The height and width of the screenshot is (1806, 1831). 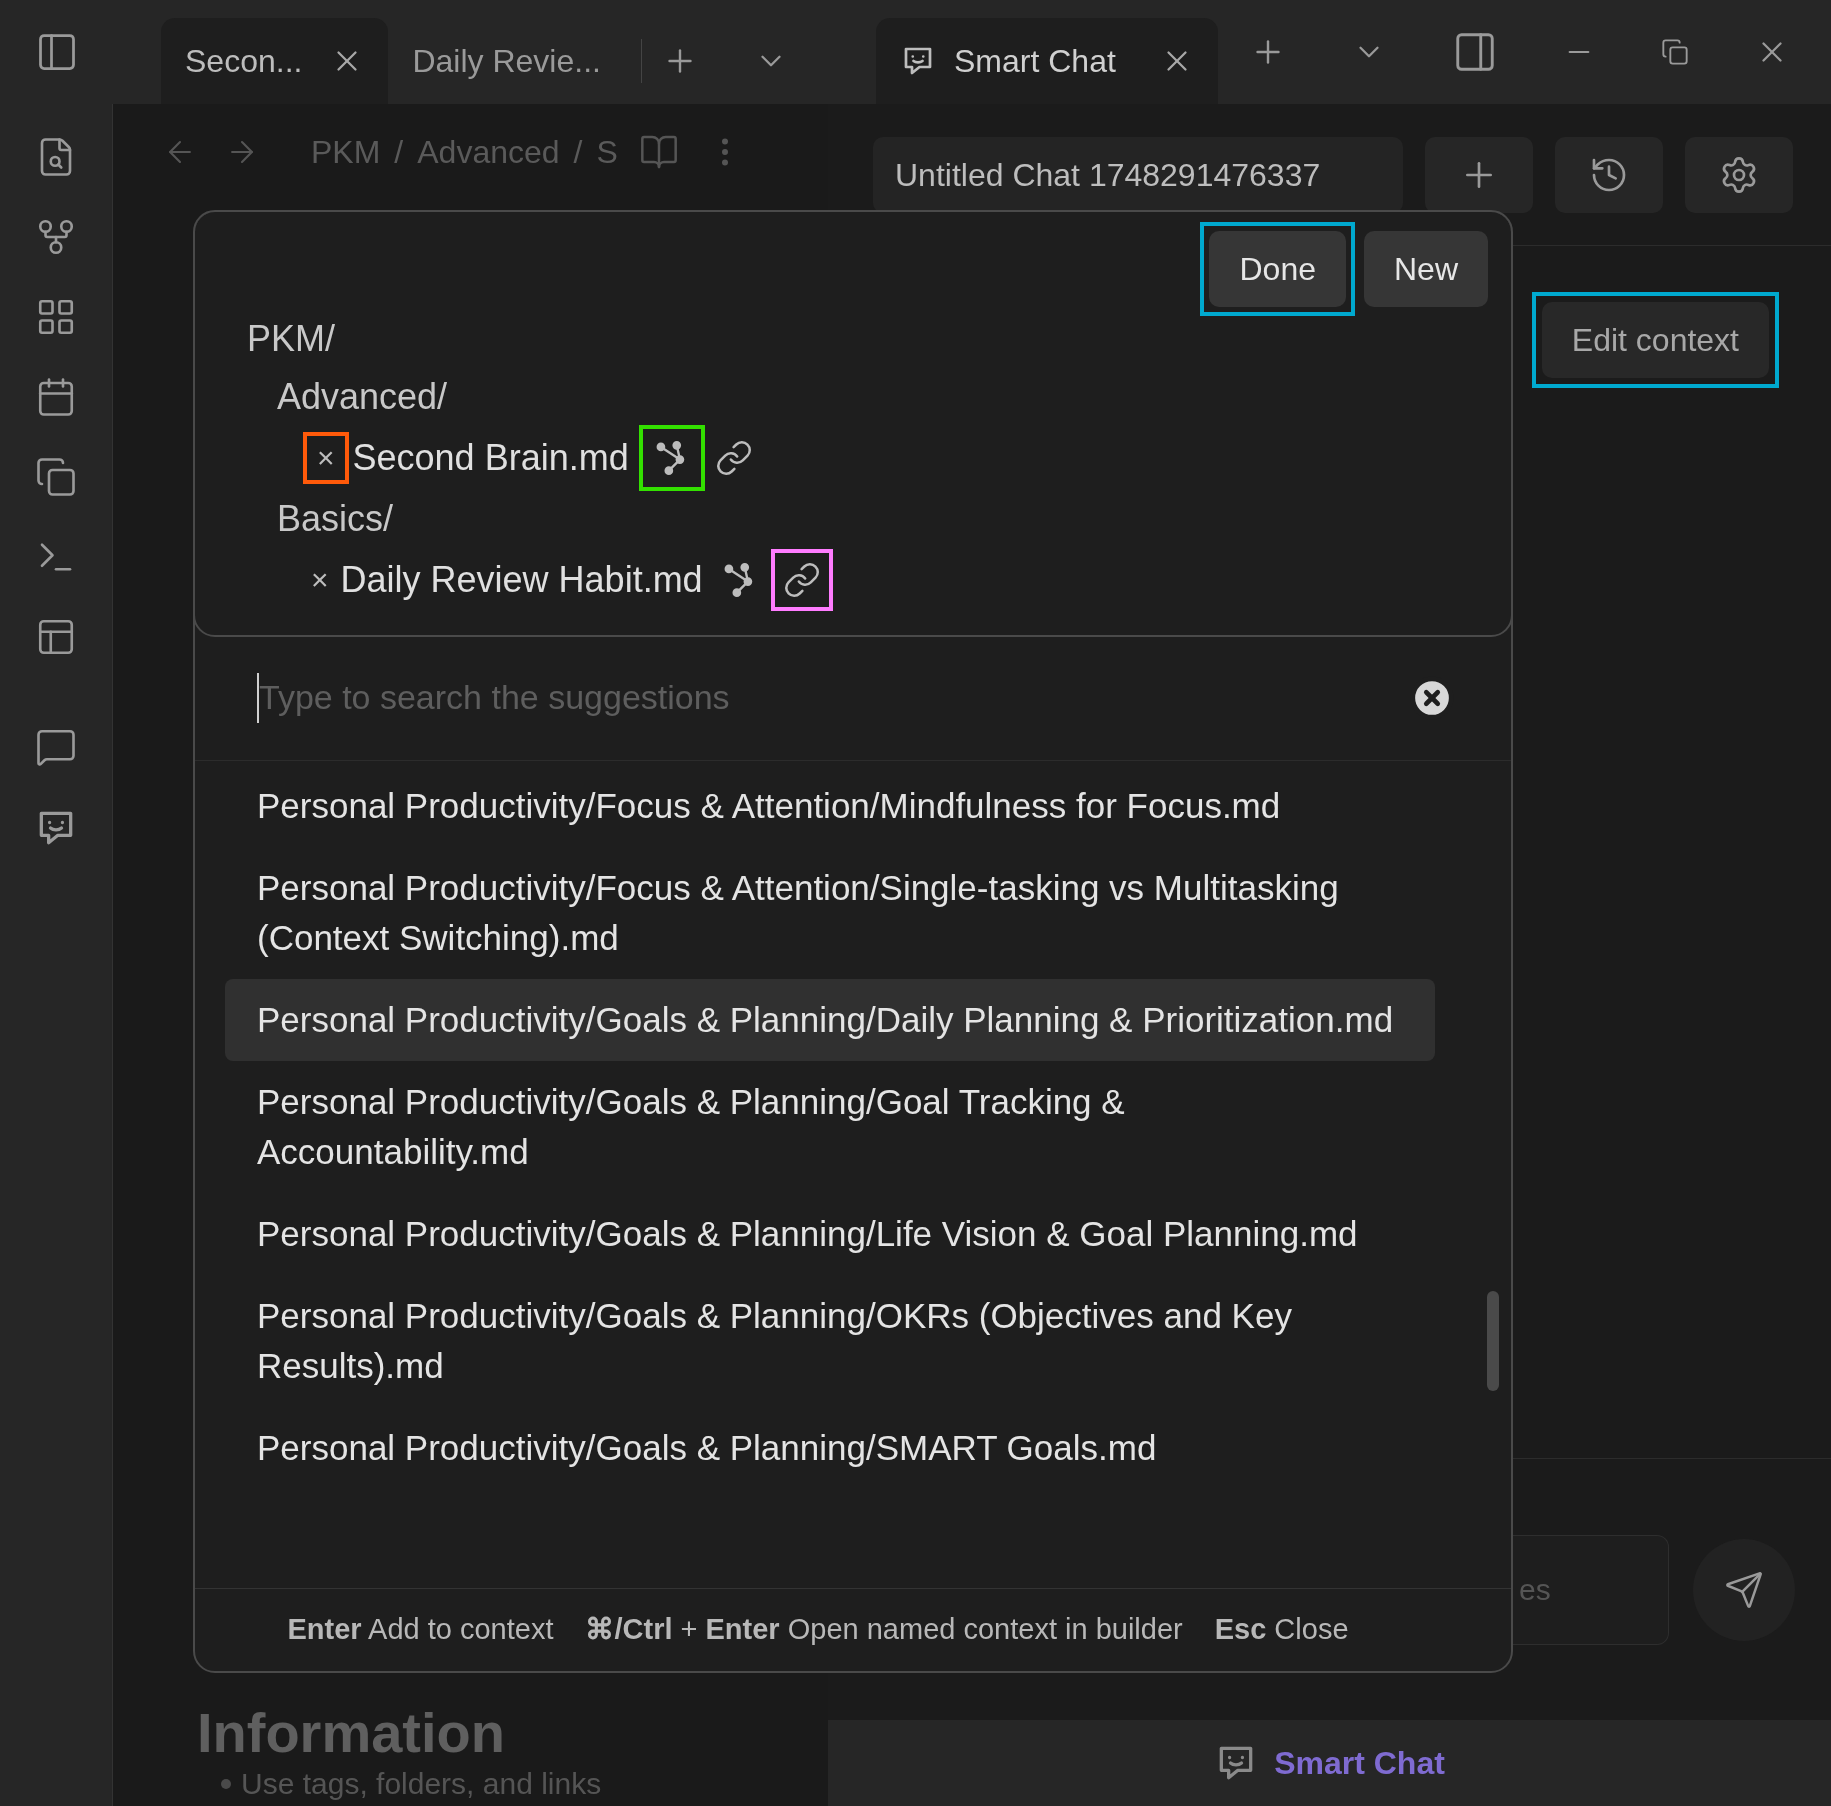 What do you see at coordinates (1744, 1589) in the screenshot?
I see `send-icon` at bounding box center [1744, 1589].